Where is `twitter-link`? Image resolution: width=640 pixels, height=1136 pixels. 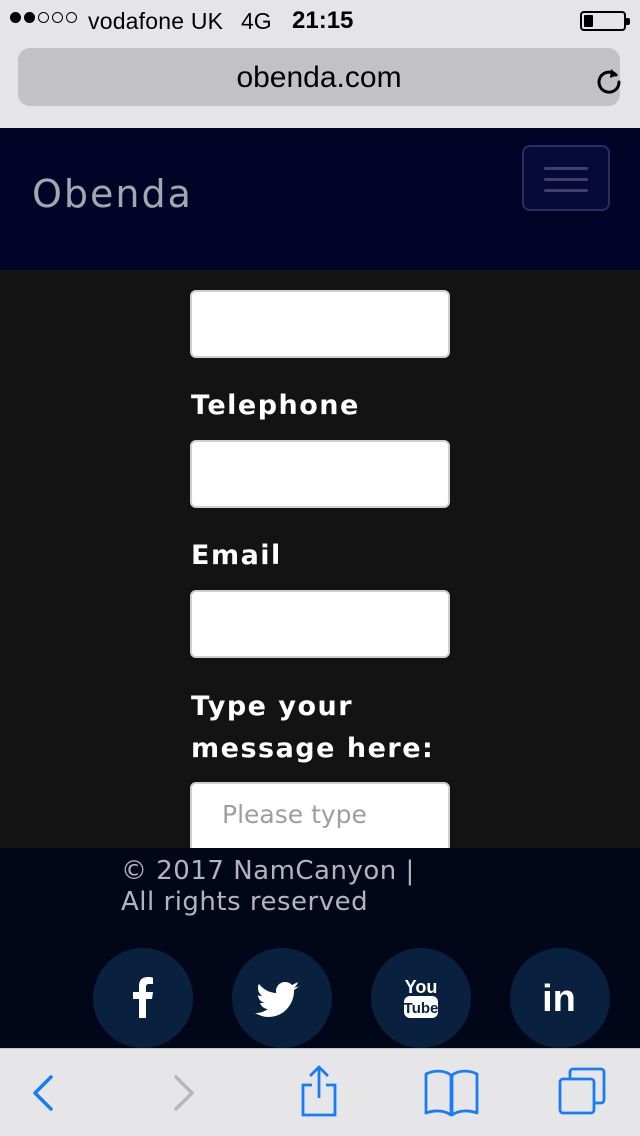
twitter-link is located at coordinates (282, 998).